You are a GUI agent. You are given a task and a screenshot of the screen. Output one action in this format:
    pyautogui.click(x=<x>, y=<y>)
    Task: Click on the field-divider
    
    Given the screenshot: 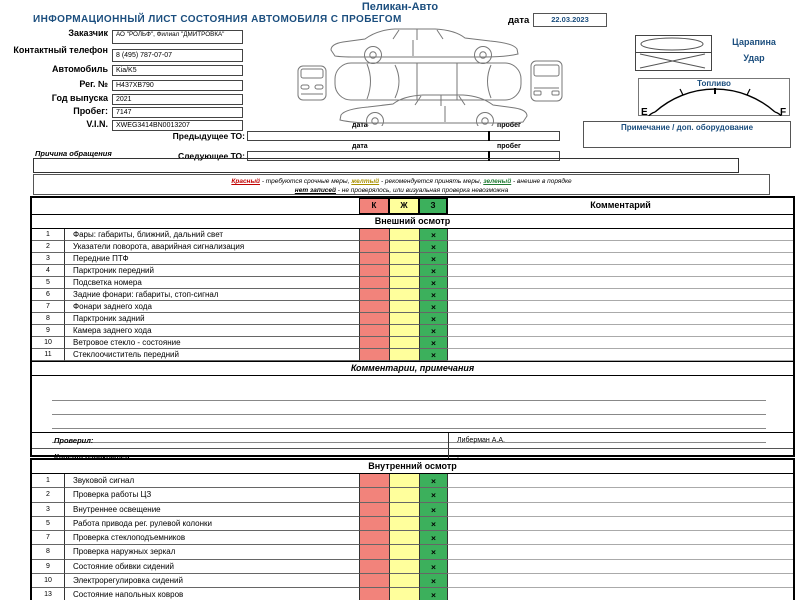 What is the action you would take?
    pyautogui.click(x=489, y=136)
    